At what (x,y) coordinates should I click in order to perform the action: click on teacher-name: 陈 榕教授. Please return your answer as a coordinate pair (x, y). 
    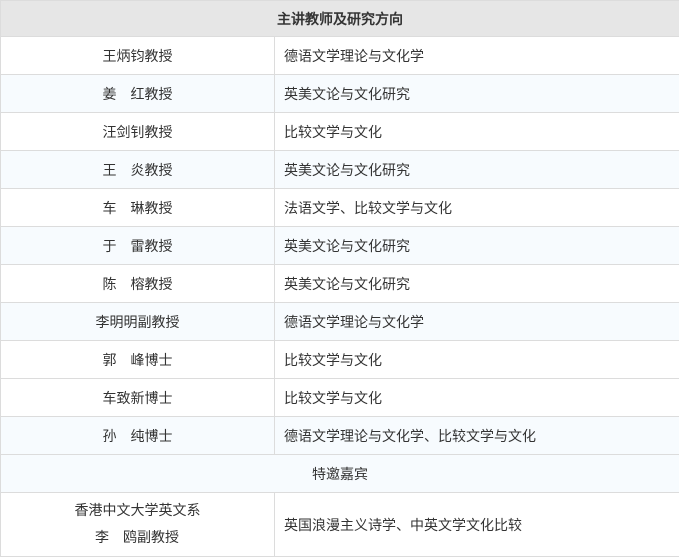
    Looking at the image, I should click on (137, 283).